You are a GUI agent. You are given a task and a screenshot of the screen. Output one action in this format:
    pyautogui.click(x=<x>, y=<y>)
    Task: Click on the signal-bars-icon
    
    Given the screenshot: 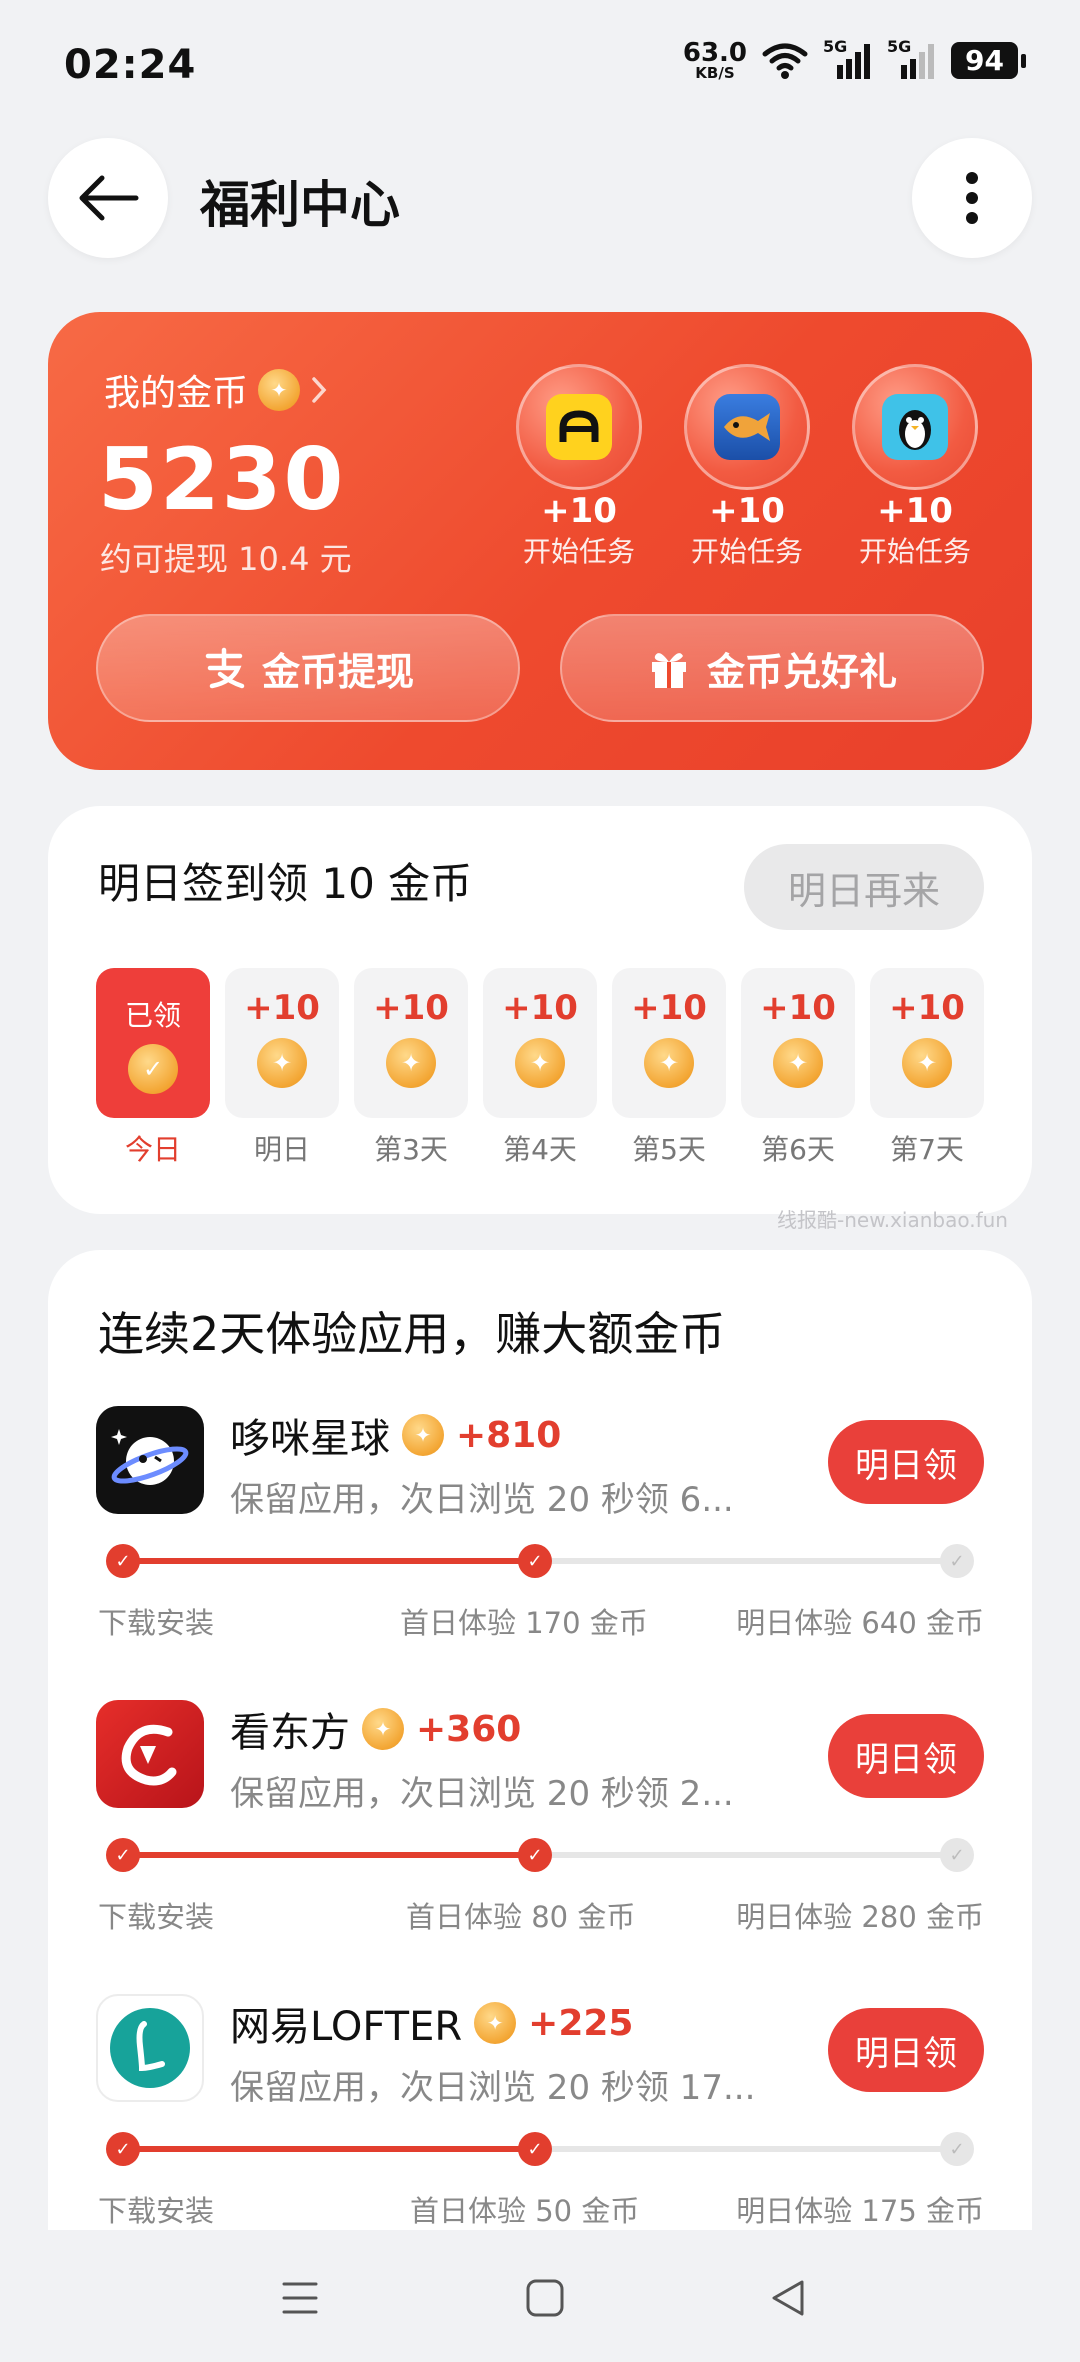 What is the action you would take?
    pyautogui.click(x=854, y=61)
    